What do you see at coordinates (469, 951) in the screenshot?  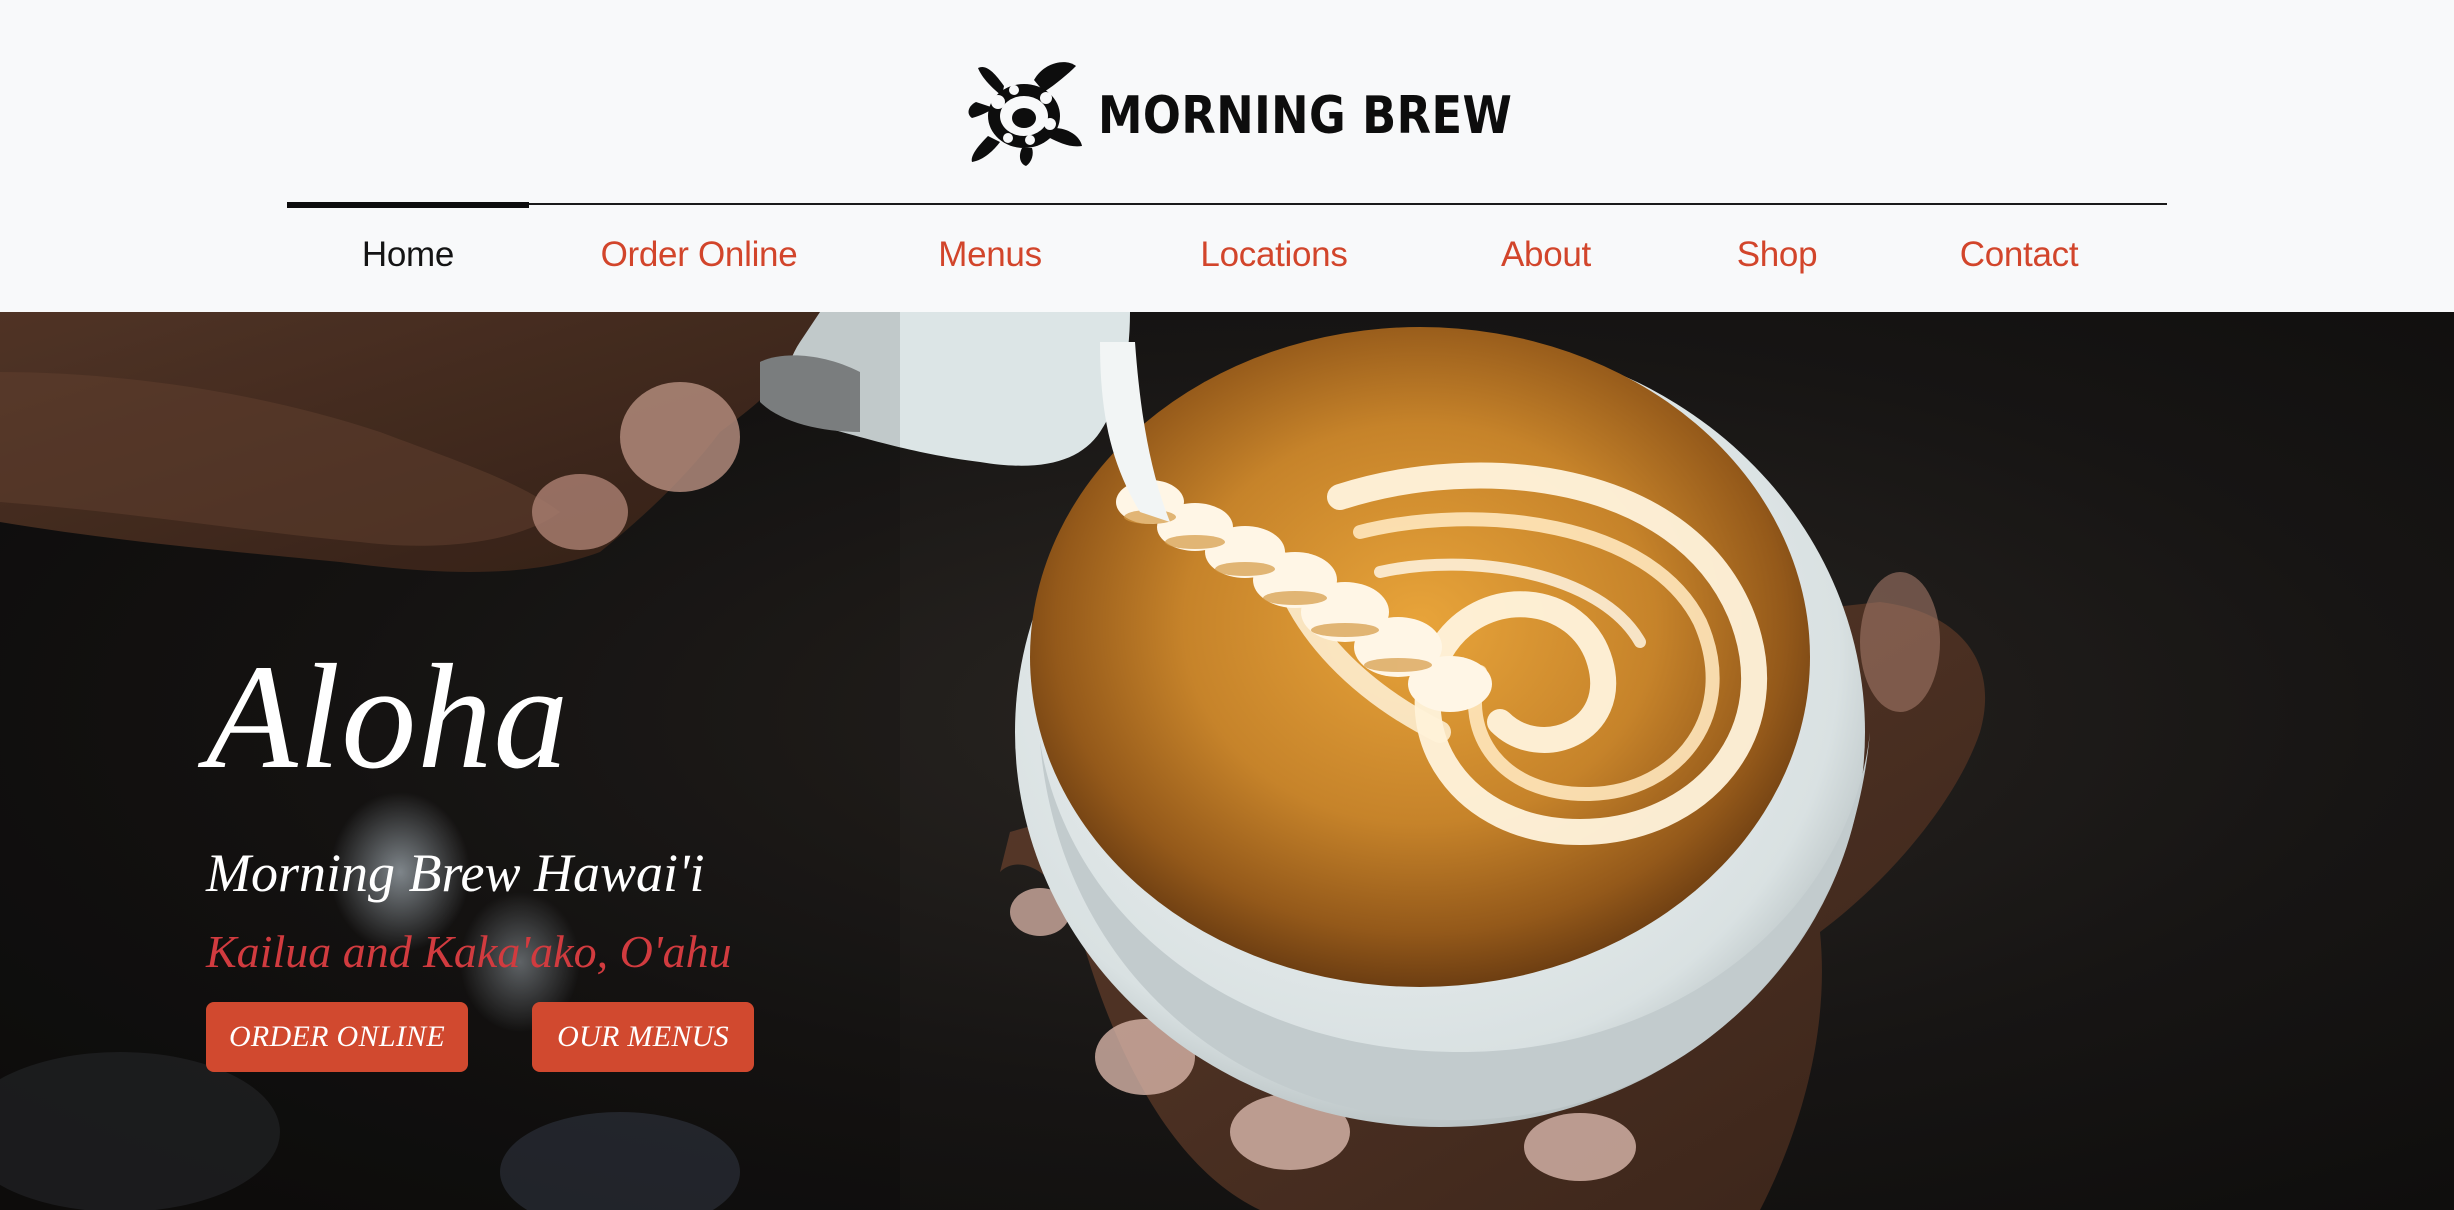 I see `hero-location: Kailua and Kaka'ako, O'ahu` at bounding box center [469, 951].